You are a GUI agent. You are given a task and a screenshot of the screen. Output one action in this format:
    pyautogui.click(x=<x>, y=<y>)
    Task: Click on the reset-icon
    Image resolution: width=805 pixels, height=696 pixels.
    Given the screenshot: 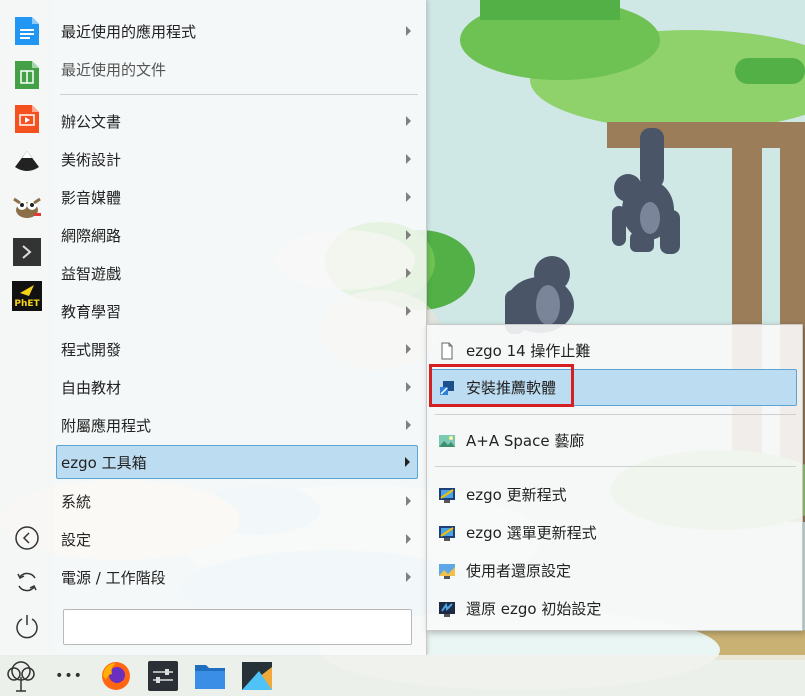 What is the action you would take?
    pyautogui.click(x=447, y=609)
    